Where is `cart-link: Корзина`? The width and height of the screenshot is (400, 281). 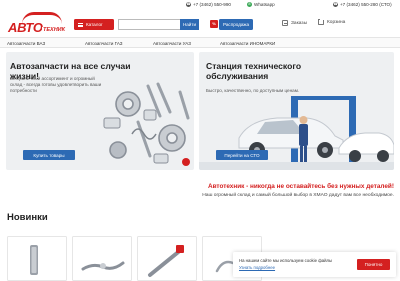
cart-link: Корзина is located at coordinates (331, 22).